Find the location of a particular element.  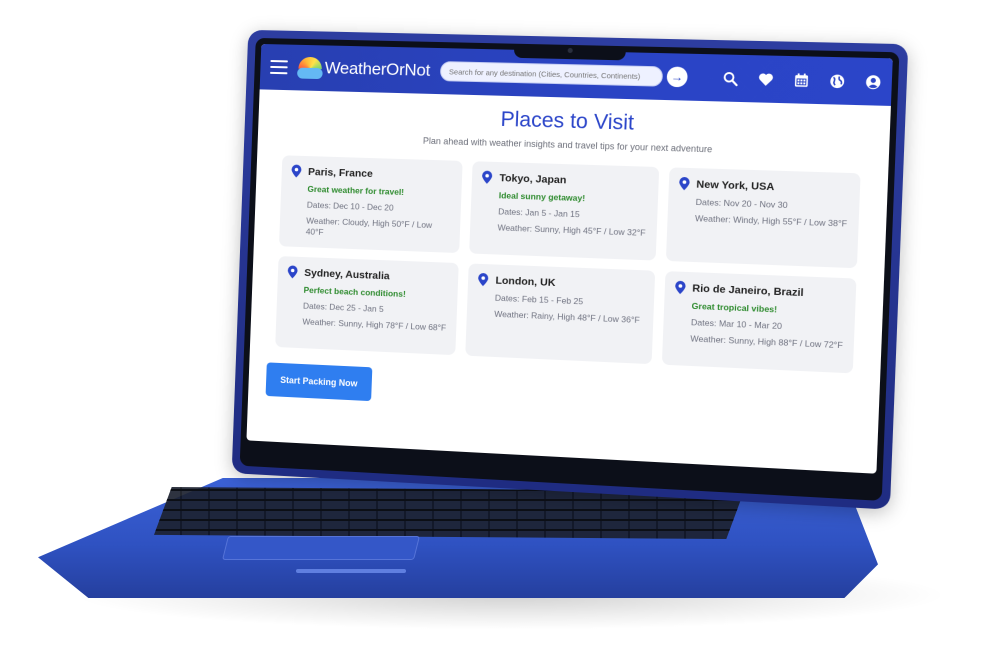

place-name: New York, USA is located at coordinates (735, 185).